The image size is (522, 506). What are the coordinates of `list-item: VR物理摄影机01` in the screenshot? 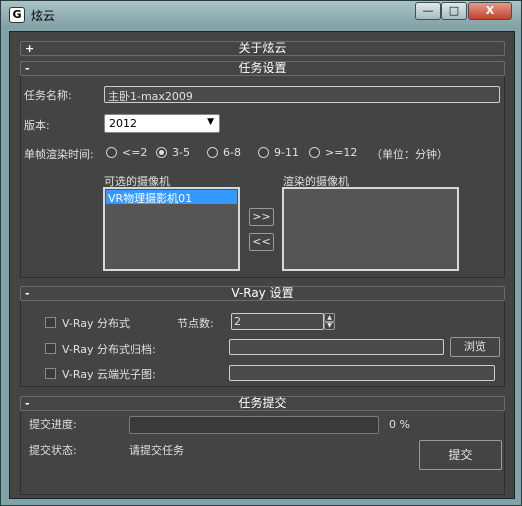 It's located at (171, 197).